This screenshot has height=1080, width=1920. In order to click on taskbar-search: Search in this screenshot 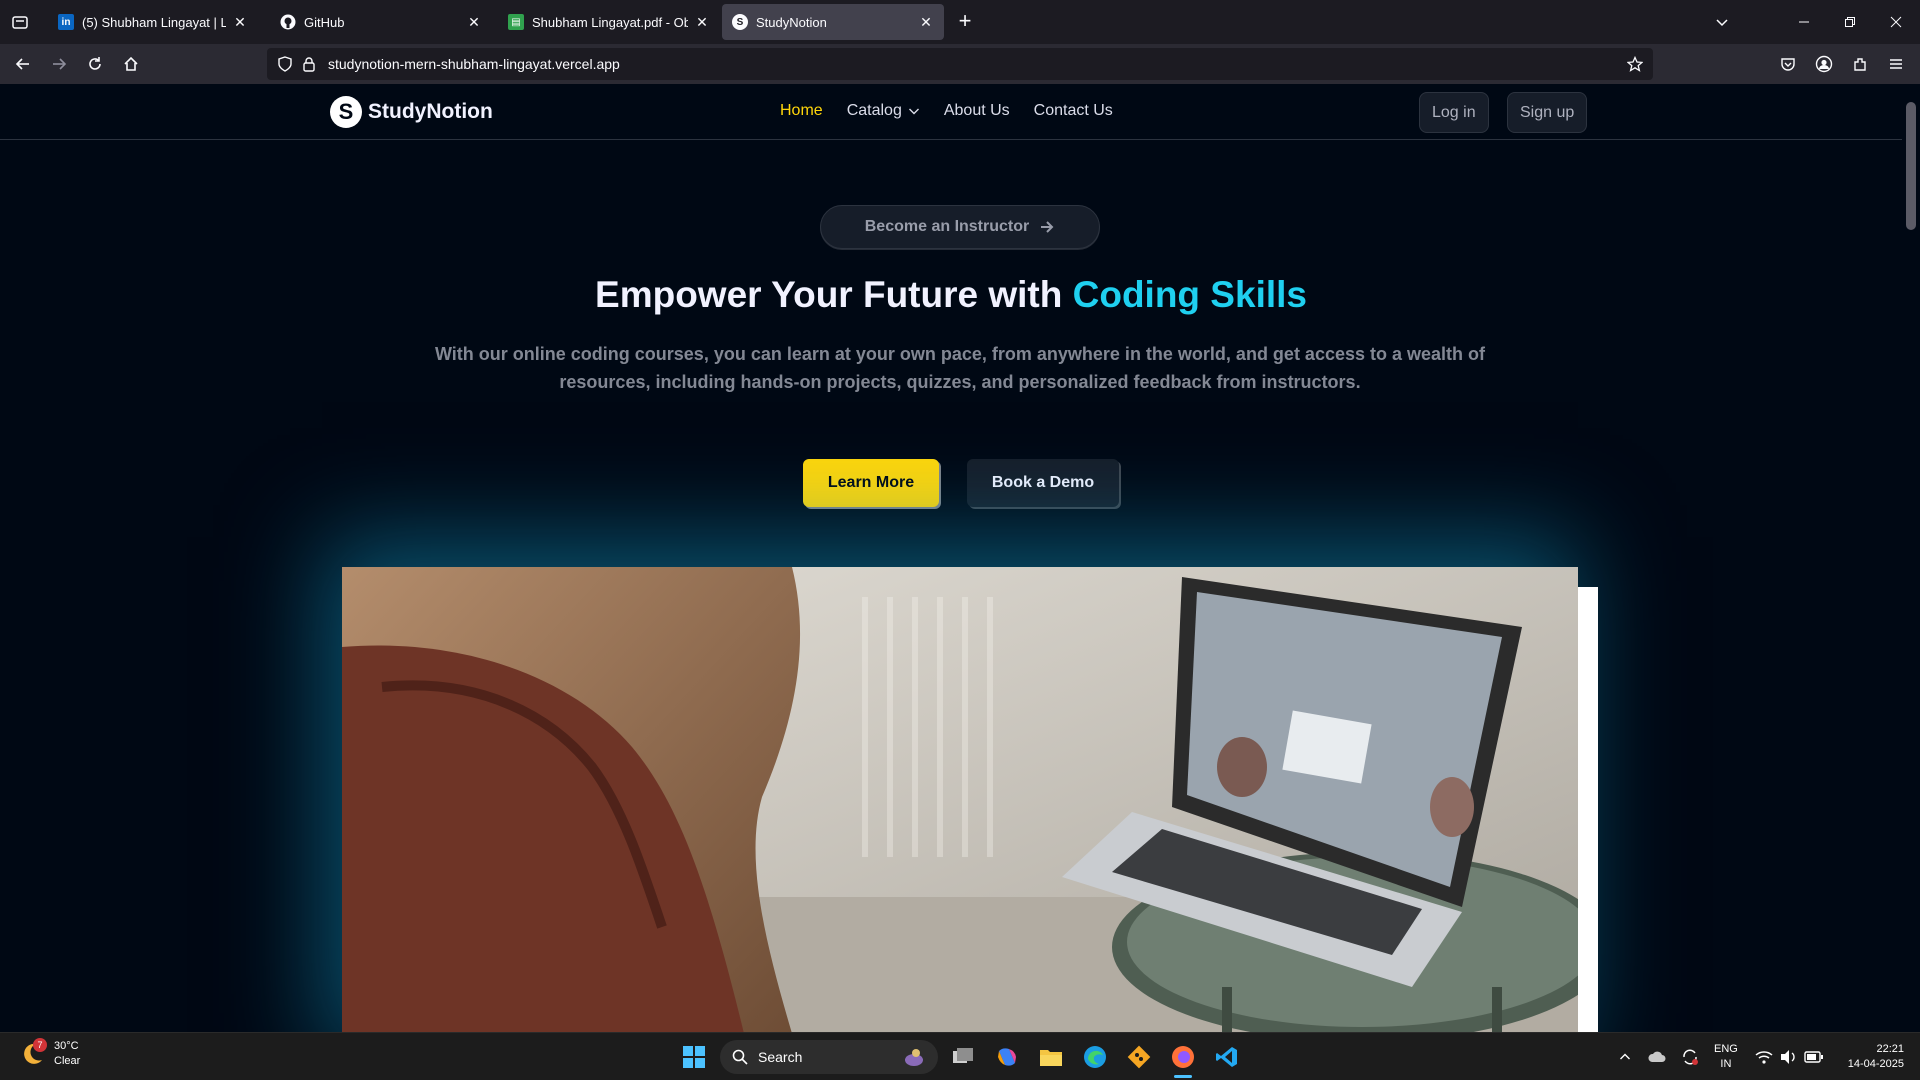, I will do `click(829, 1057)`.